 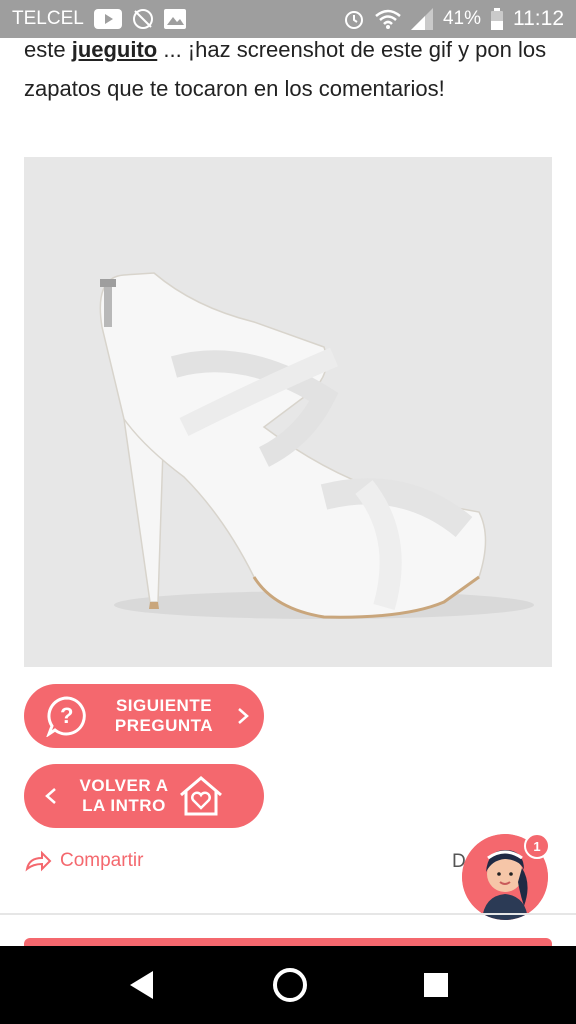 What do you see at coordinates (107, 19) in the screenshot?
I see `youtube-icon` at bounding box center [107, 19].